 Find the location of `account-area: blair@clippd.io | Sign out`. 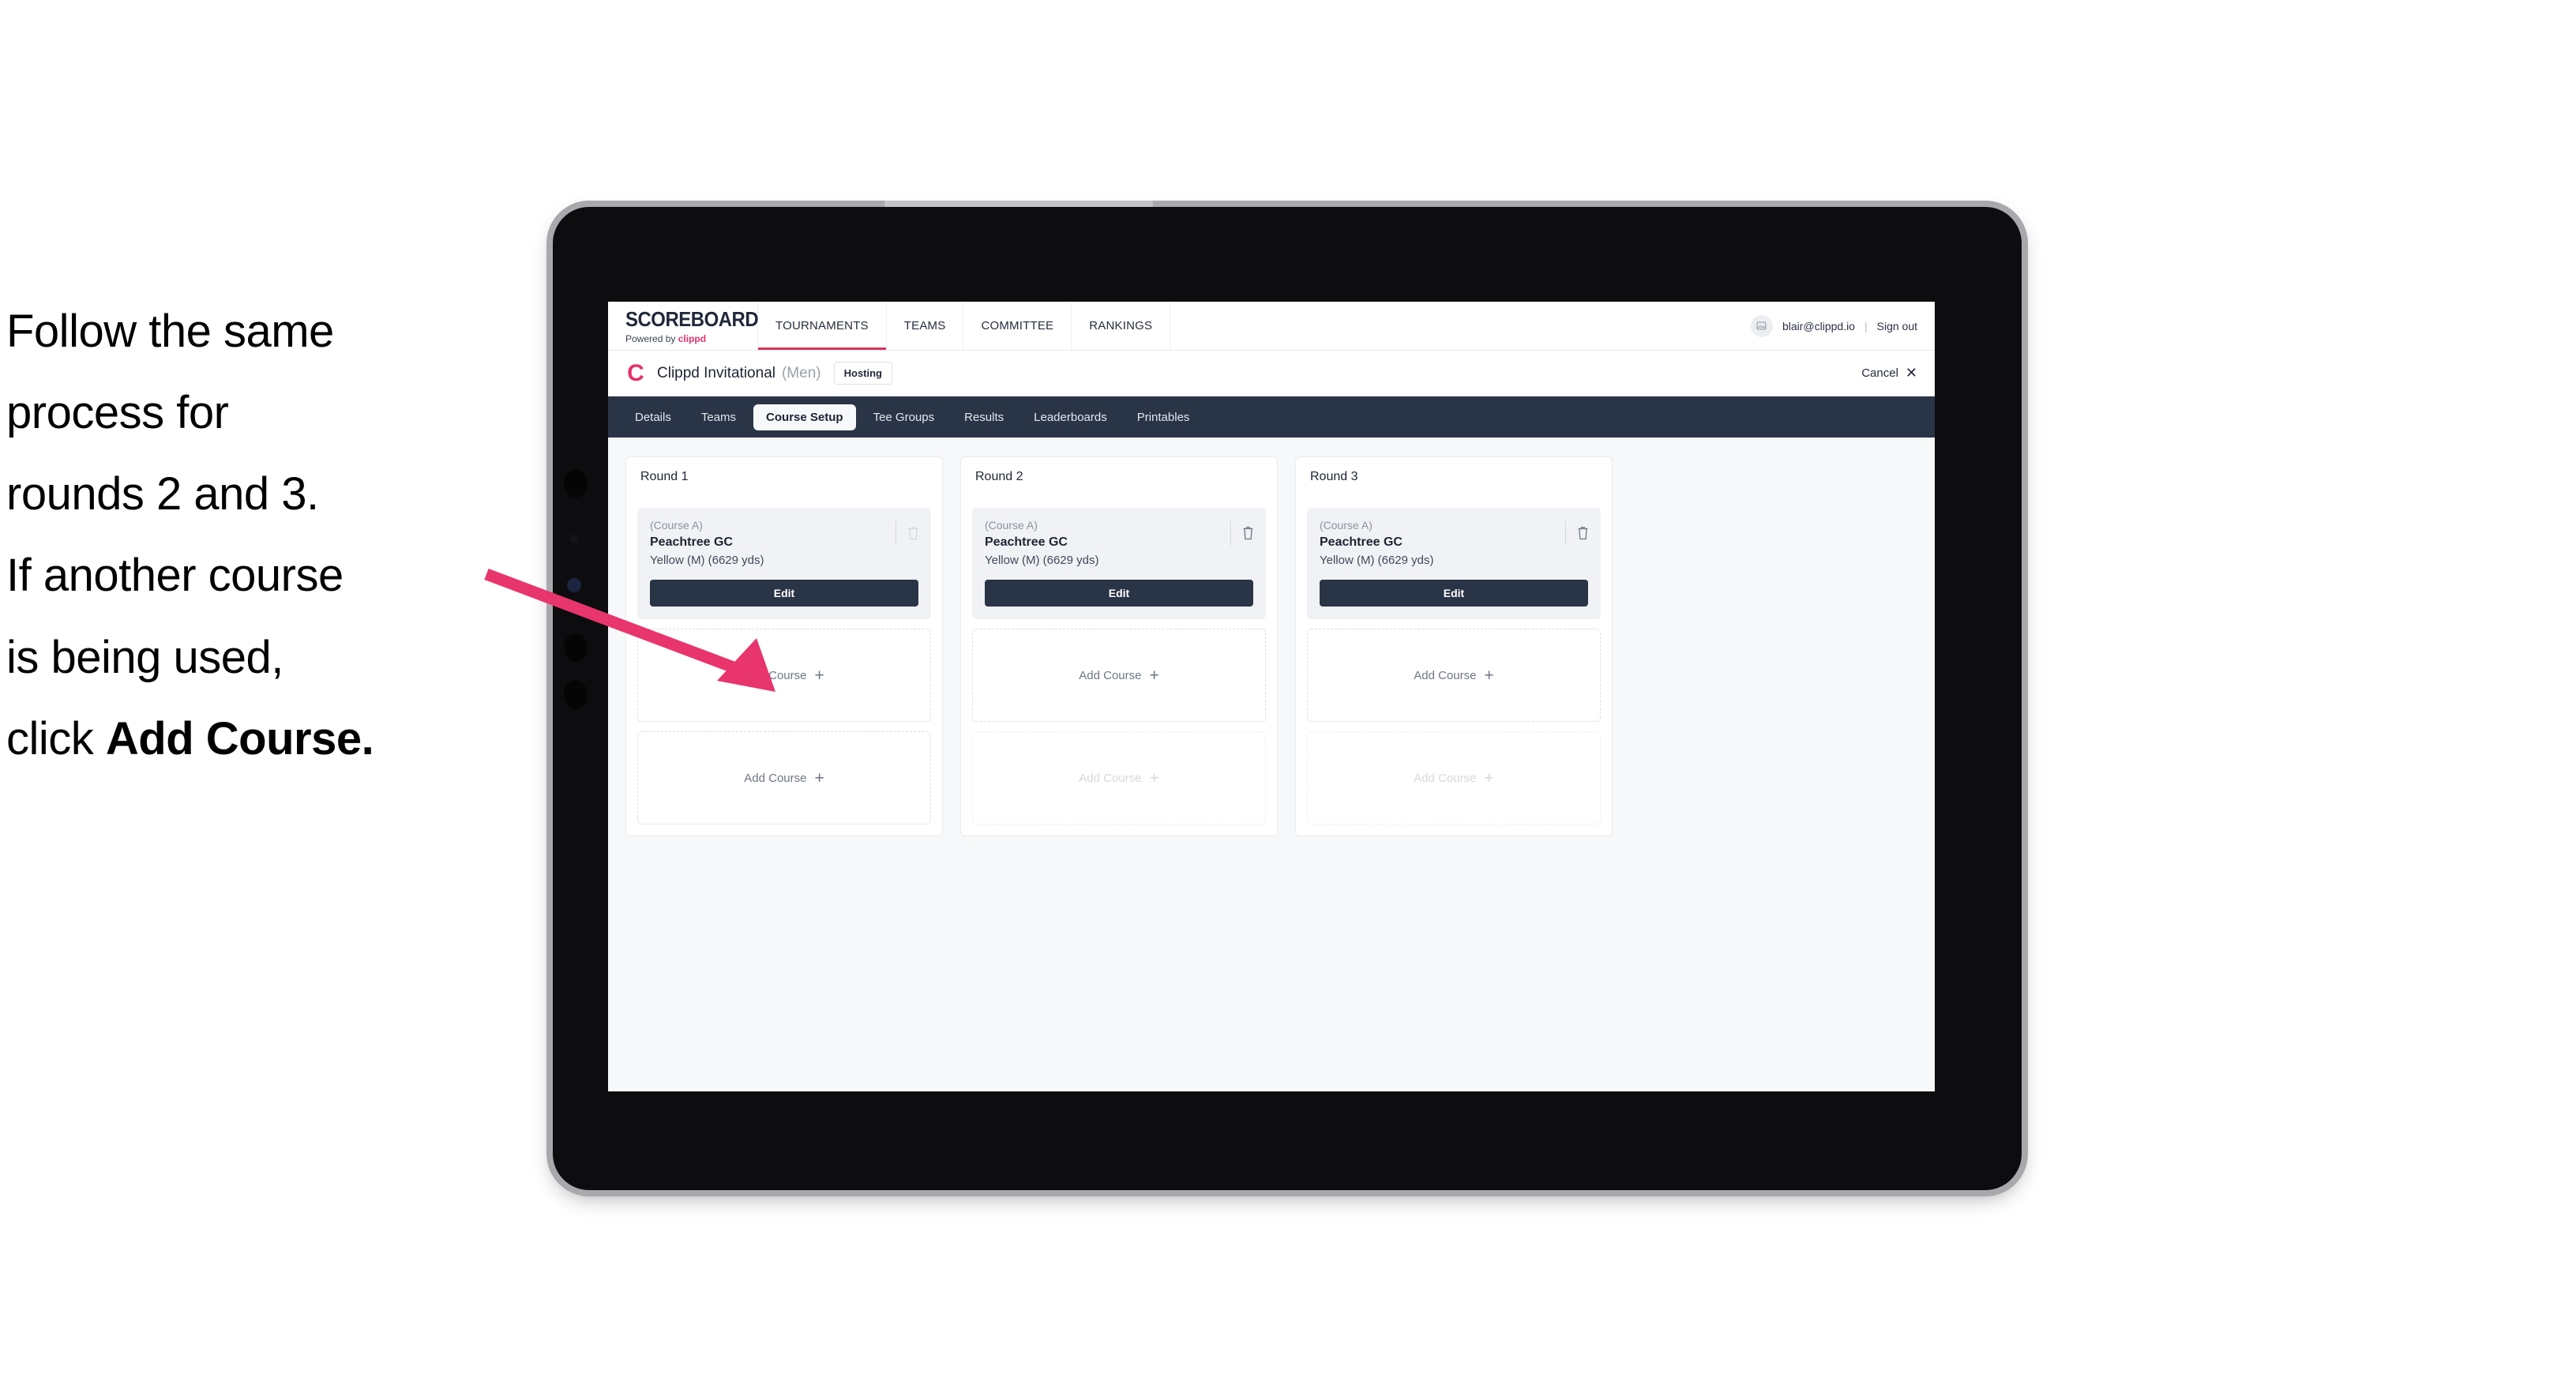

account-area: blair@clippd.io | Sign out is located at coordinates (1842, 326).